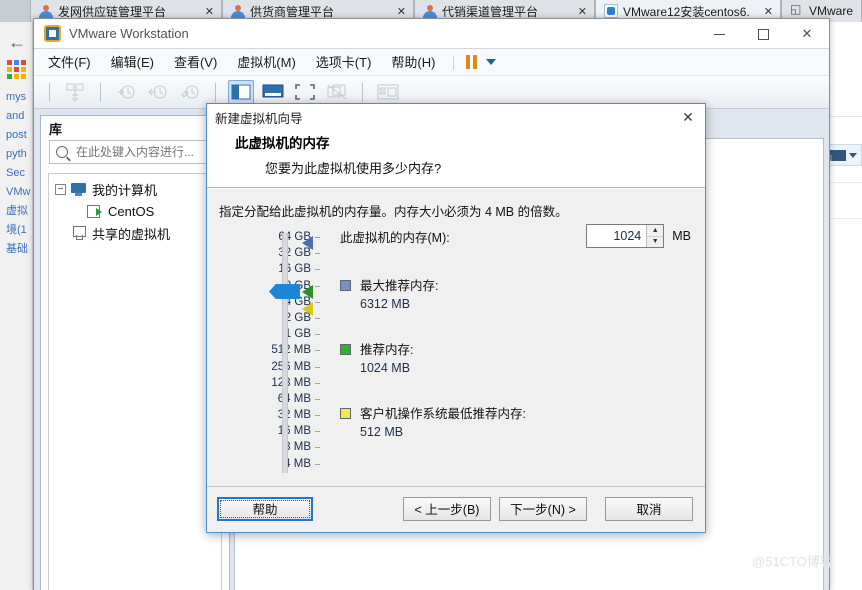 The width and height of the screenshot is (862, 590). I want to click on background-link: VMw, so click(20, 192).